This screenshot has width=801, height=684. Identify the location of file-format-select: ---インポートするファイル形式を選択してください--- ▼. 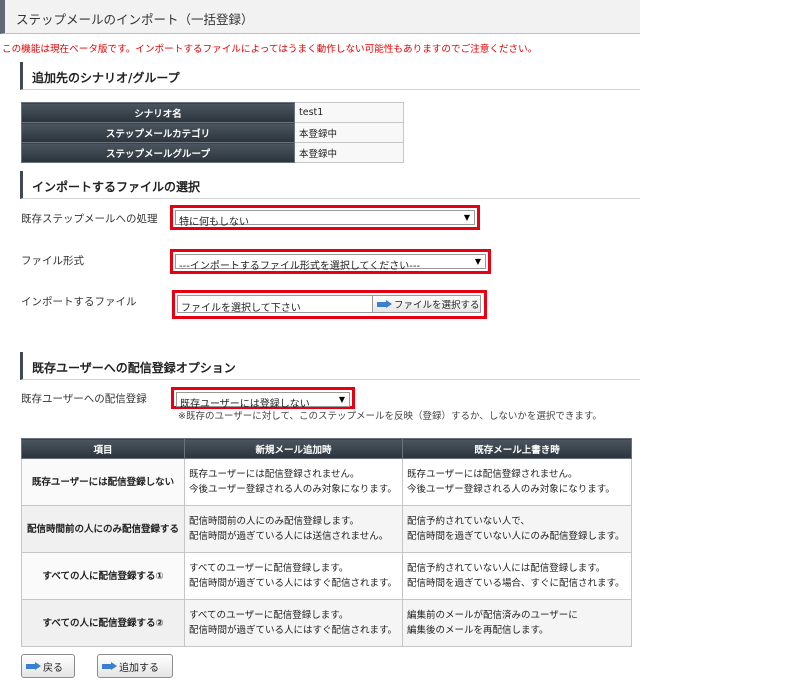
(330, 263).